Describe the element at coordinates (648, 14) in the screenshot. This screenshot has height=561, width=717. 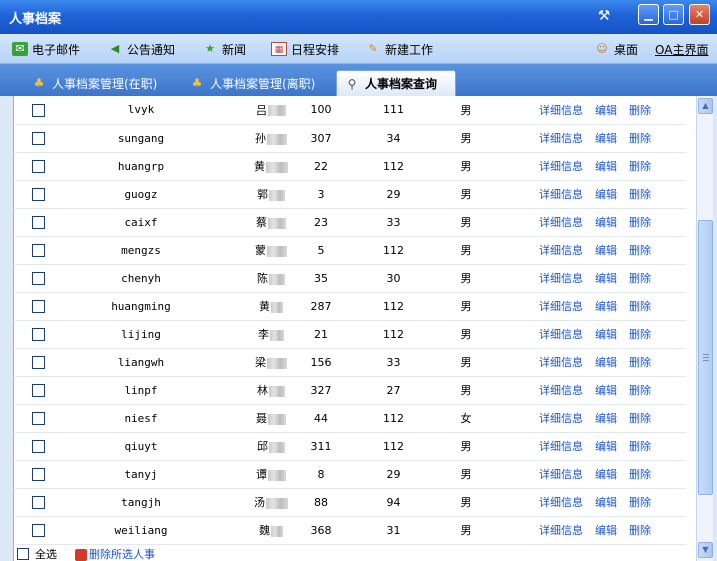
I see `minimize-button: ▁` at that location.